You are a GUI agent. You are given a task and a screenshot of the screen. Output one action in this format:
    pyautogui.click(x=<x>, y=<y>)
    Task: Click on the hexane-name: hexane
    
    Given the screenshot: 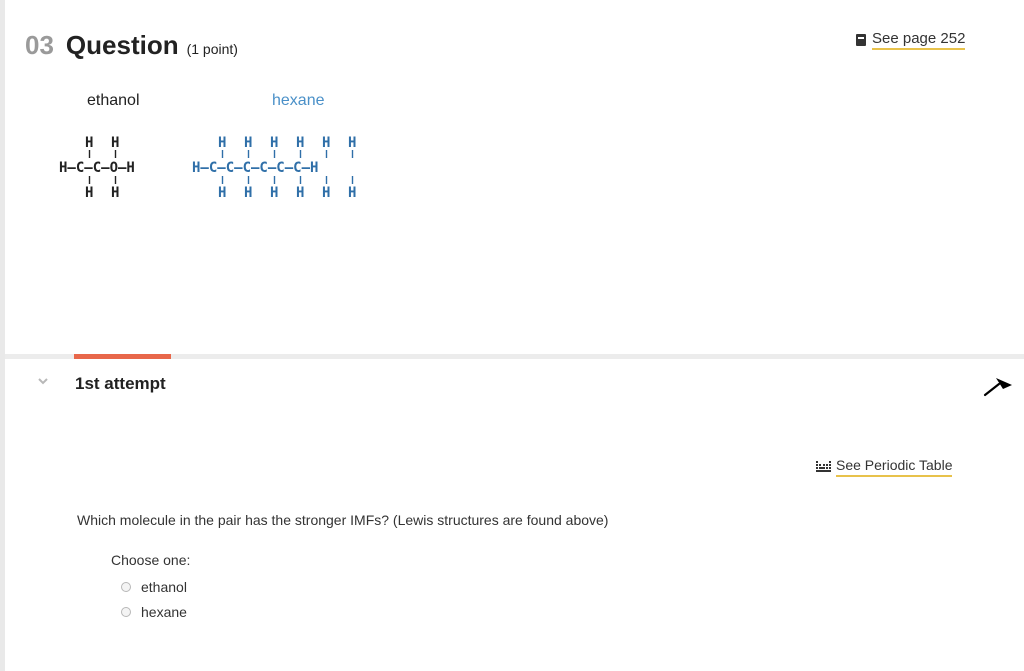 What is the action you would take?
    pyautogui.click(x=298, y=100)
    